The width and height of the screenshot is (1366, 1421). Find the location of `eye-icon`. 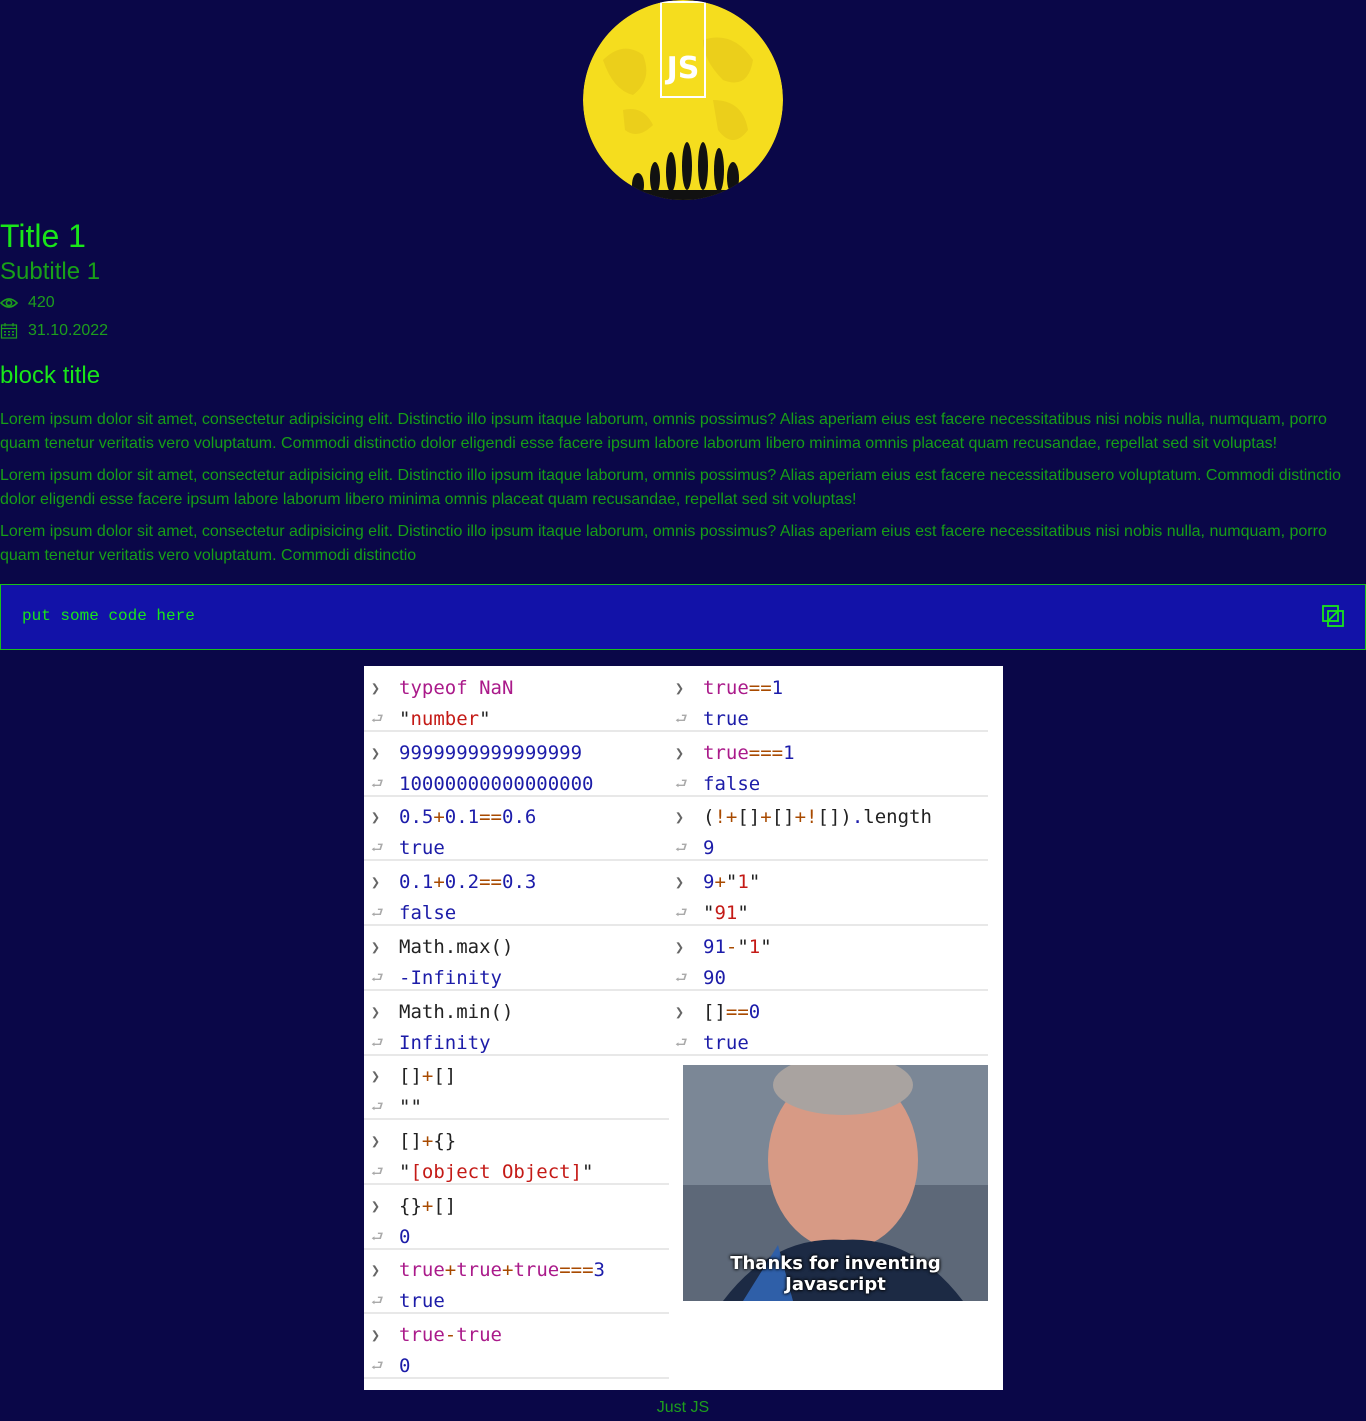

eye-icon is located at coordinates (9, 303).